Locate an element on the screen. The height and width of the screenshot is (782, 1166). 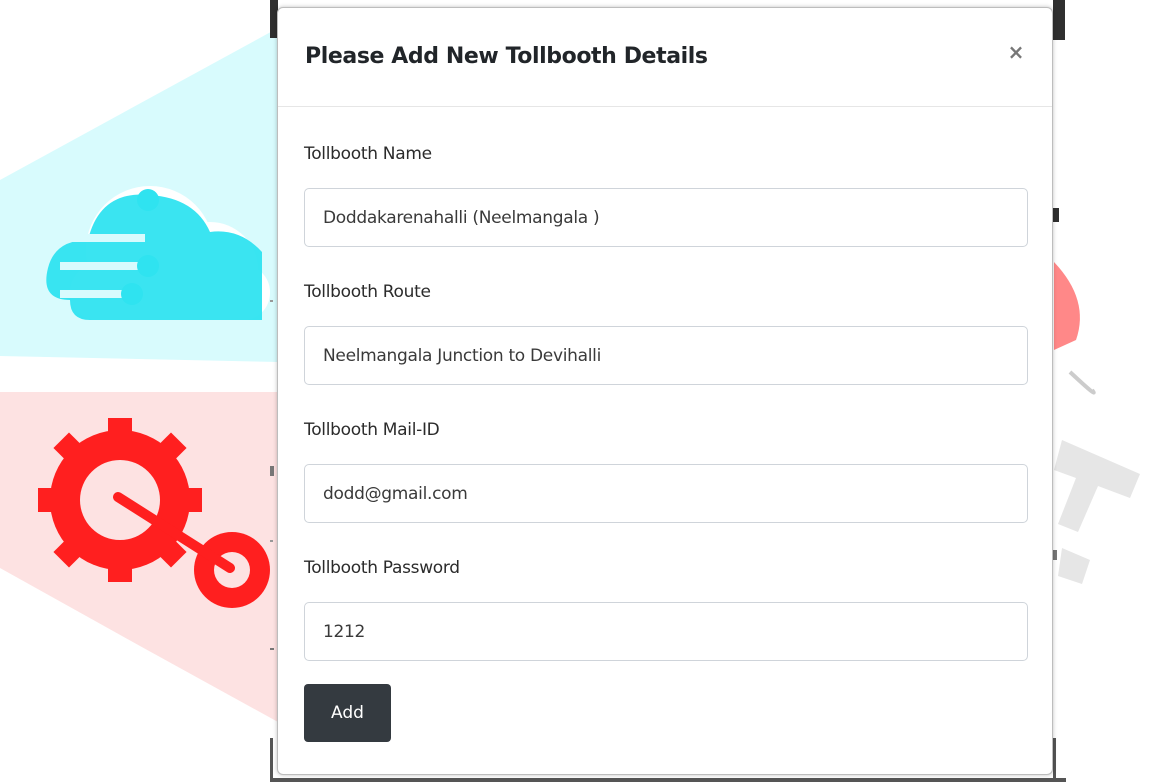
add-button: Add is located at coordinates (347, 713).